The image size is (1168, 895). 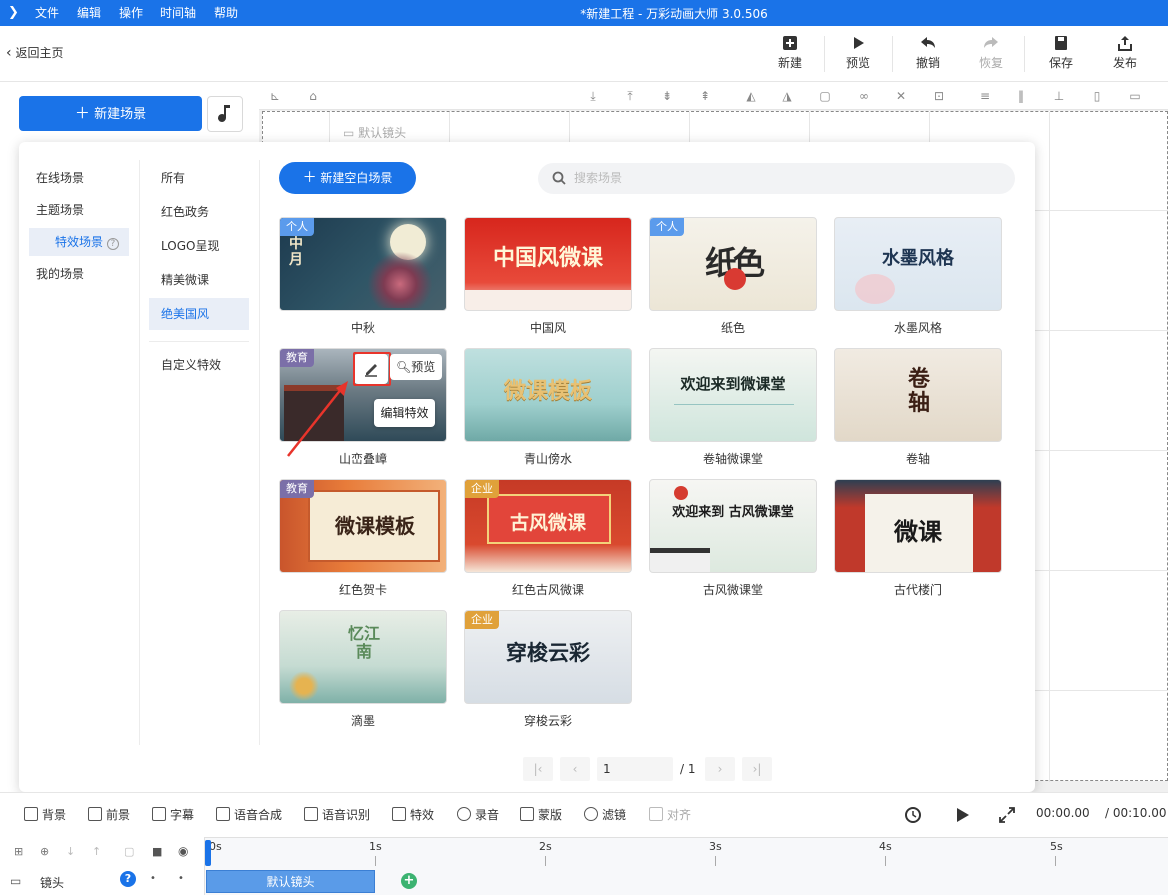 What do you see at coordinates (416, 367) in the screenshot?
I see `preview-button: 🔍︎预览` at bounding box center [416, 367].